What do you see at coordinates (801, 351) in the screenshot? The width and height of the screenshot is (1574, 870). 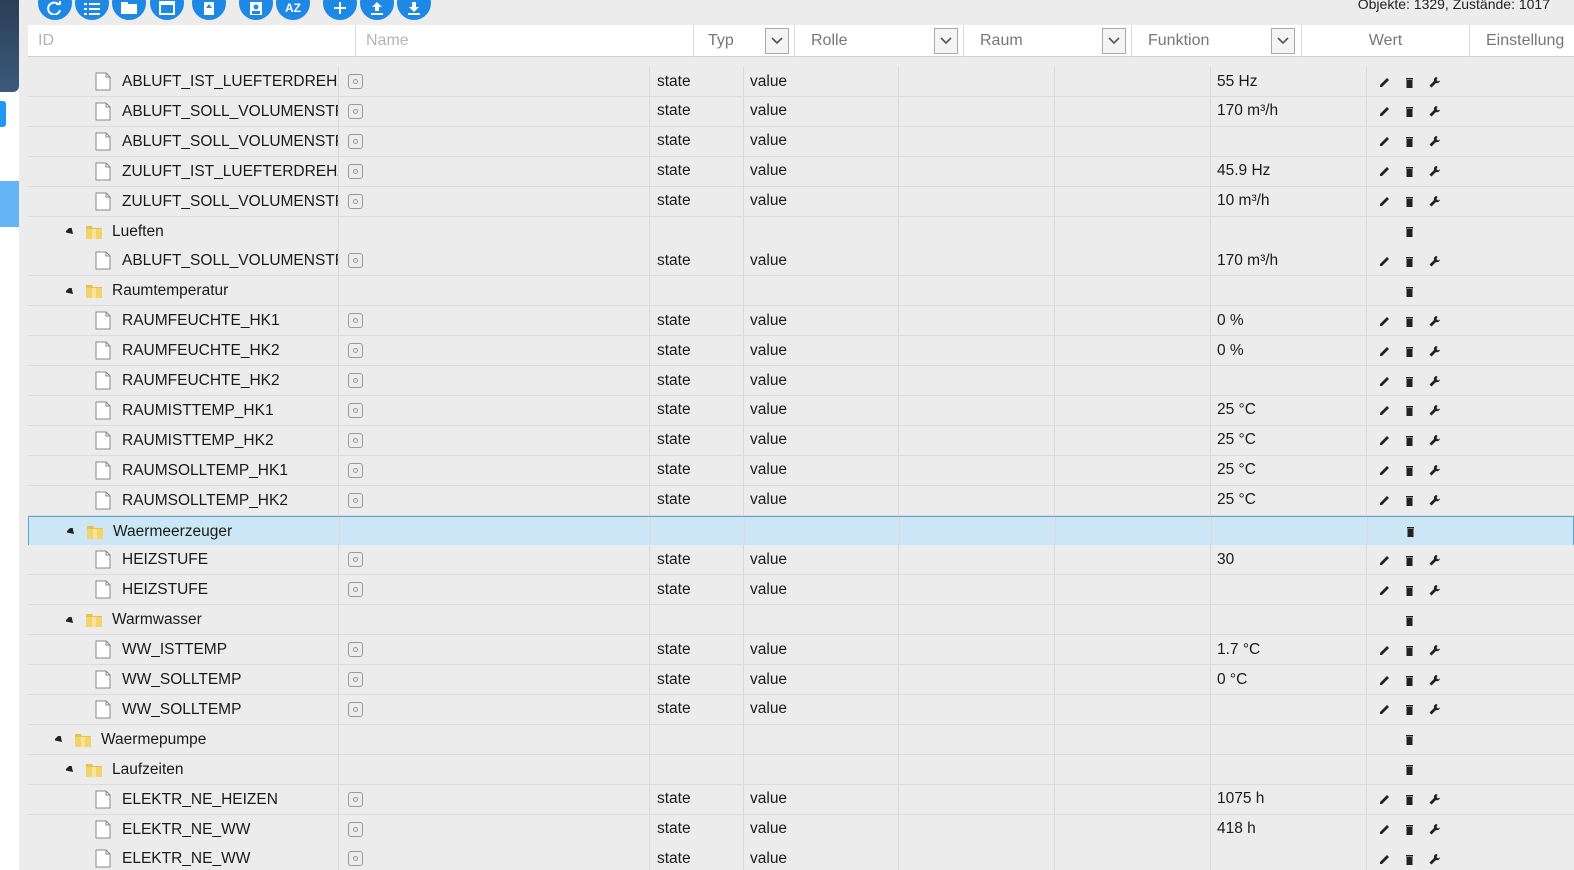 I see `state-row: RAUMFEUCHTE_HK2 state value 0 %` at bounding box center [801, 351].